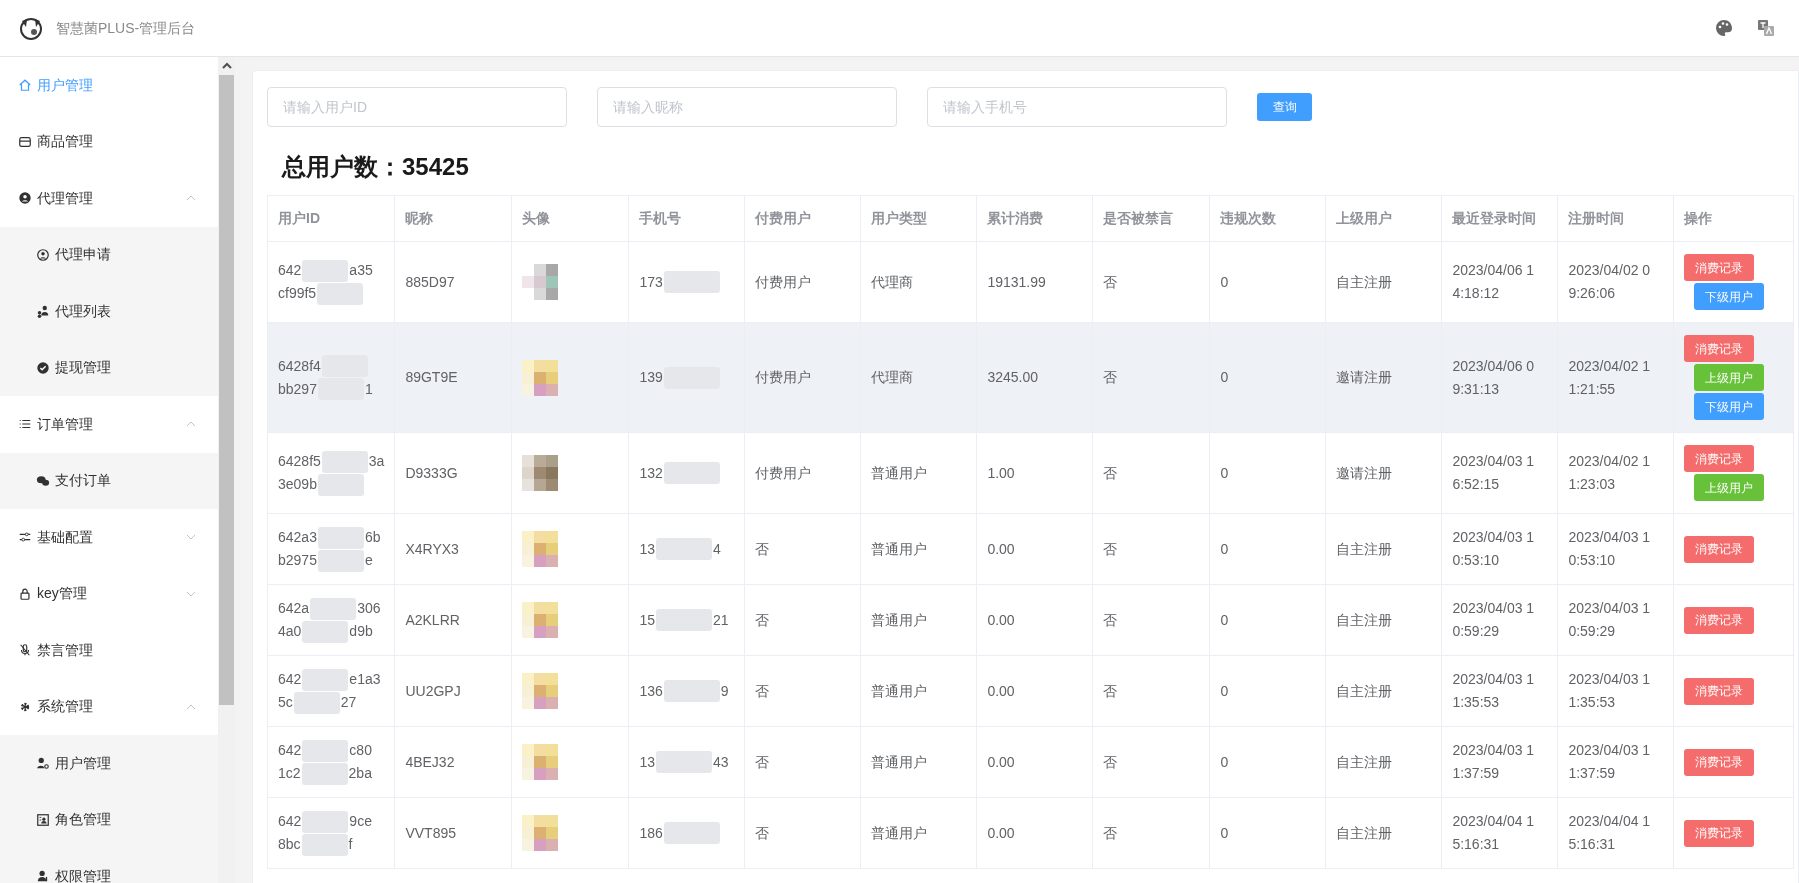 This screenshot has width=1799, height=883. Describe the element at coordinates (651, 377) in the screenshot. I see `table-cell-text: 139` at that location.